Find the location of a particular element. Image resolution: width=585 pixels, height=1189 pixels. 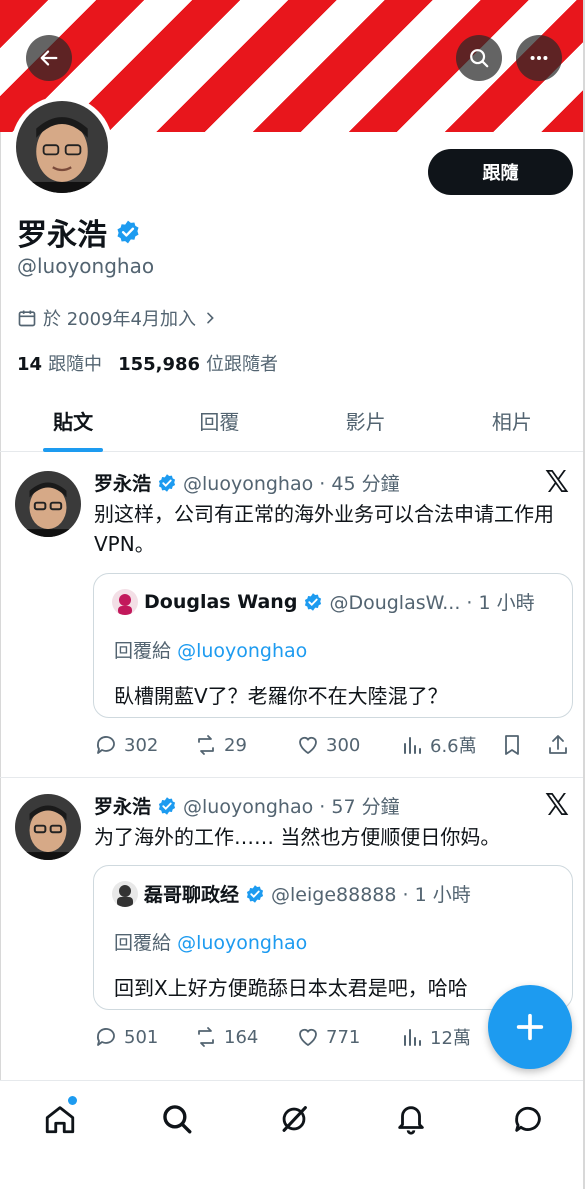

tab-photos: 相片 is located at coordinates (512, 420).